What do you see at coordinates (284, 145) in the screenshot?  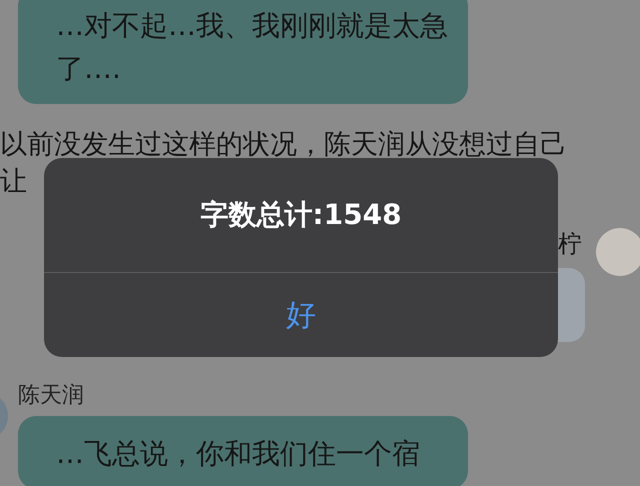 I see `narration-text: 以前没发生过这样的状况，陈天润从没想过自己` at bounding box center [284, 145].